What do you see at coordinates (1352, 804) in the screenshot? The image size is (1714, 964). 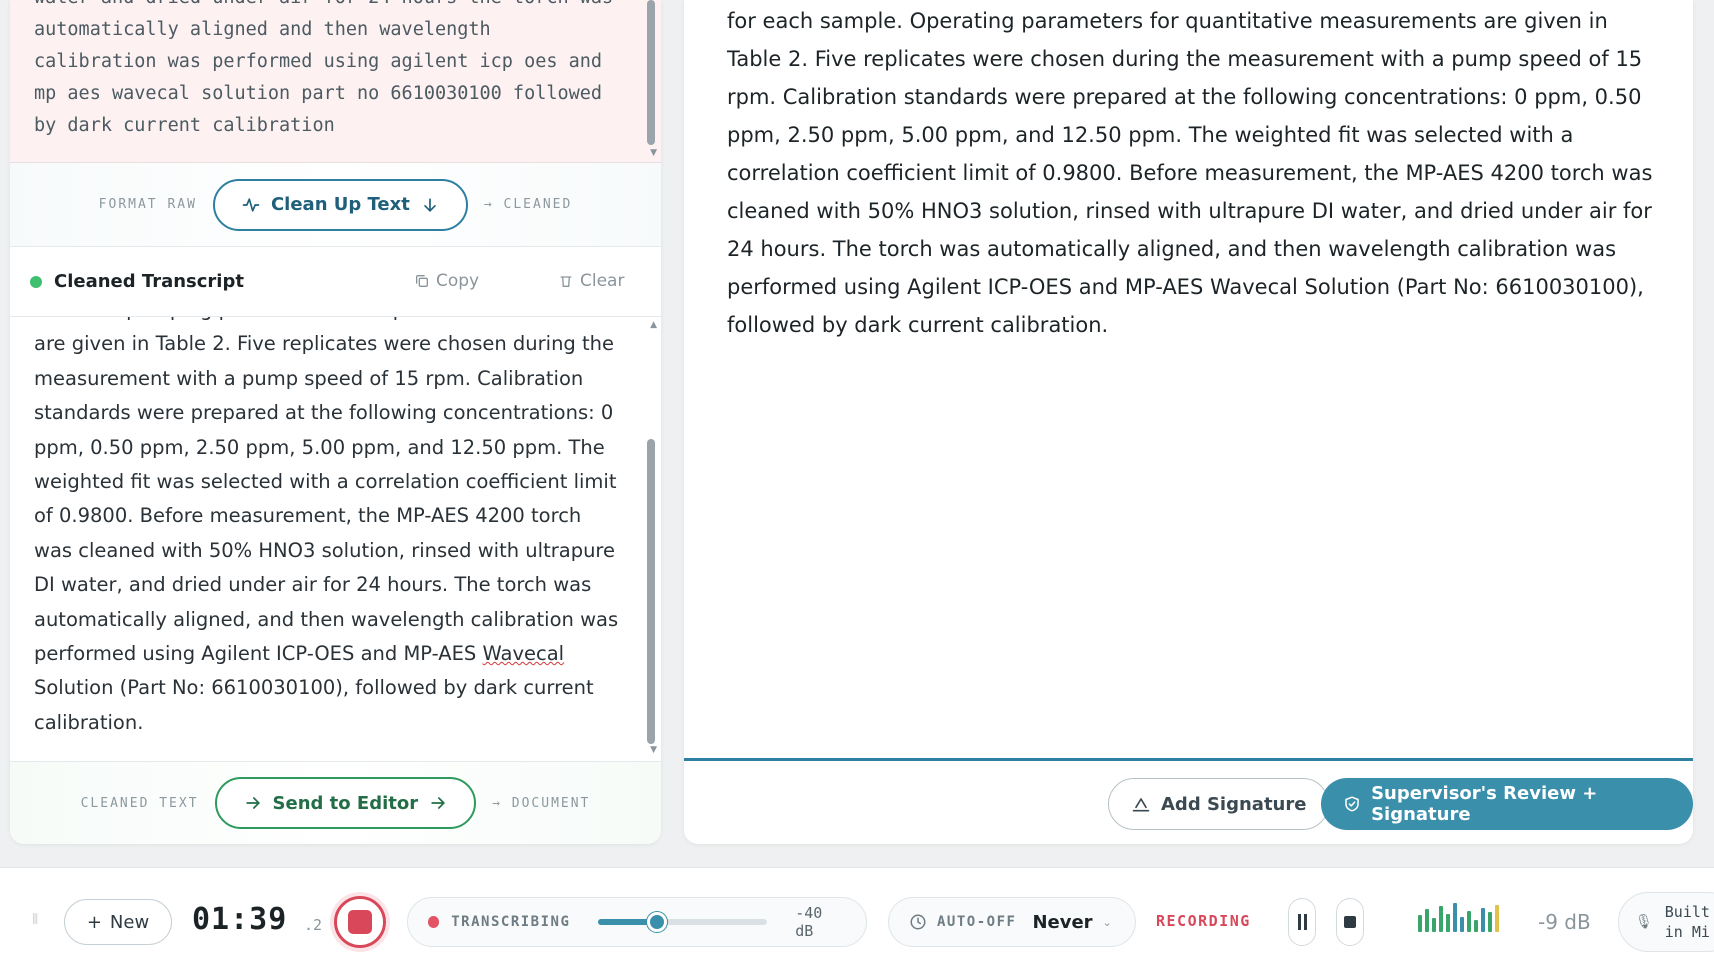 I see `shield-check-icon` at bounding box center [1352, 804].